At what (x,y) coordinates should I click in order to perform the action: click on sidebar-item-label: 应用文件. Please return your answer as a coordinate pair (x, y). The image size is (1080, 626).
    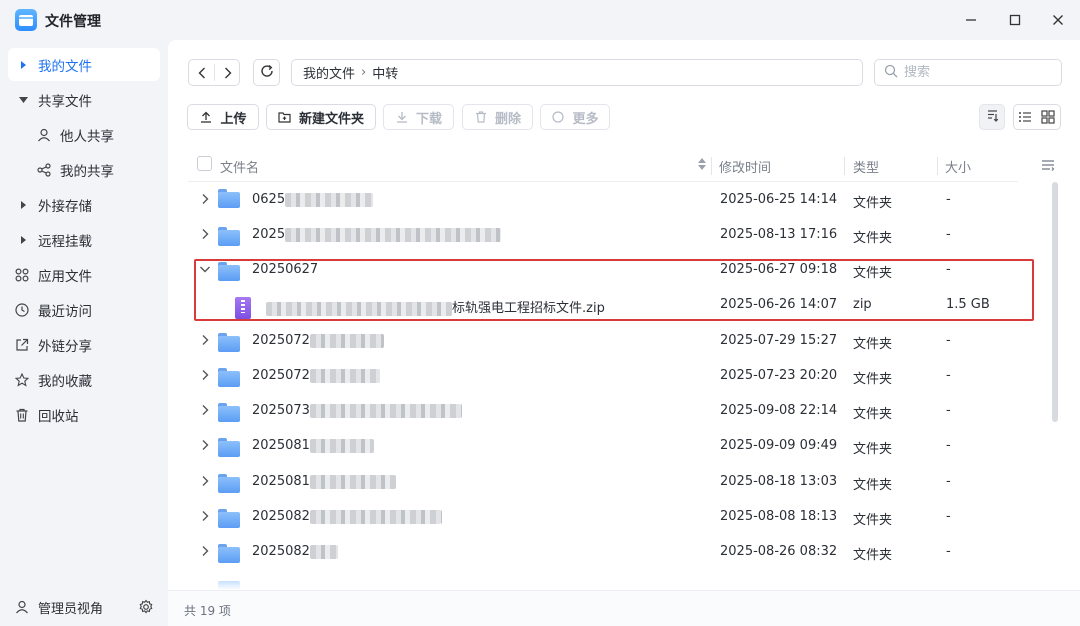
    Looking at the image, I should click on (65, 276).